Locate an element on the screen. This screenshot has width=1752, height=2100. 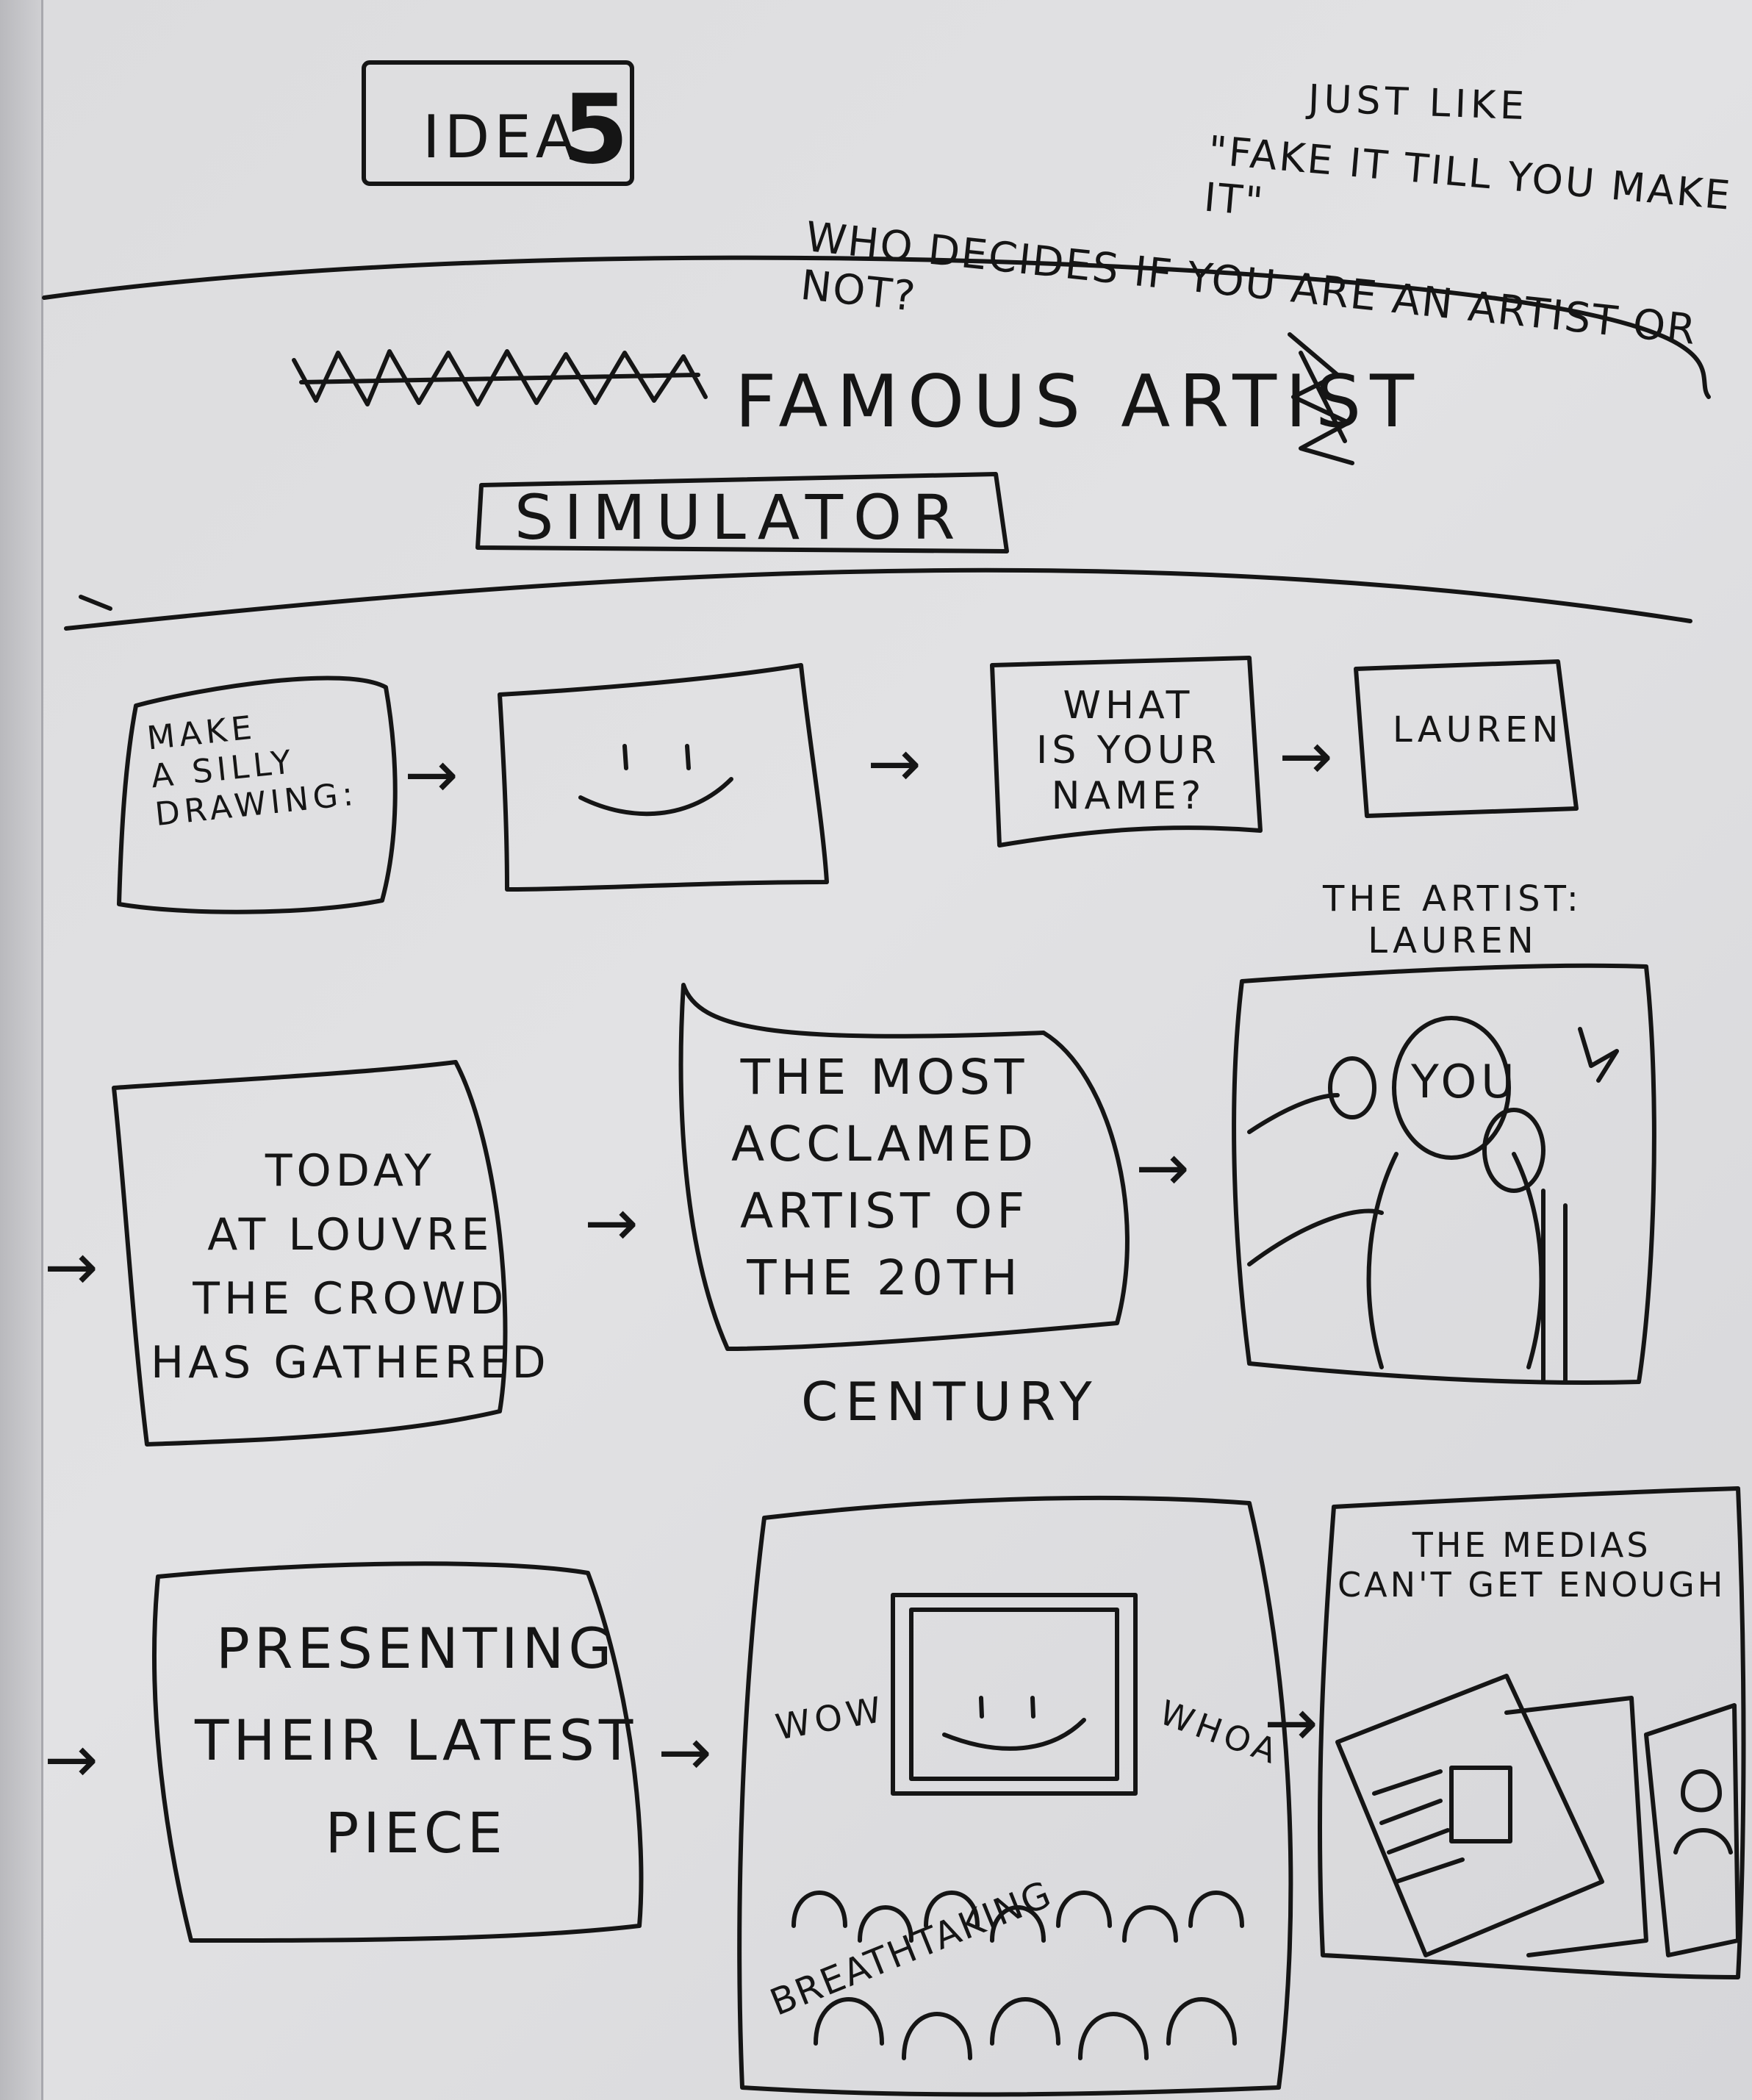
row3-arrow-2: → is located at coordinates (685, 1752).